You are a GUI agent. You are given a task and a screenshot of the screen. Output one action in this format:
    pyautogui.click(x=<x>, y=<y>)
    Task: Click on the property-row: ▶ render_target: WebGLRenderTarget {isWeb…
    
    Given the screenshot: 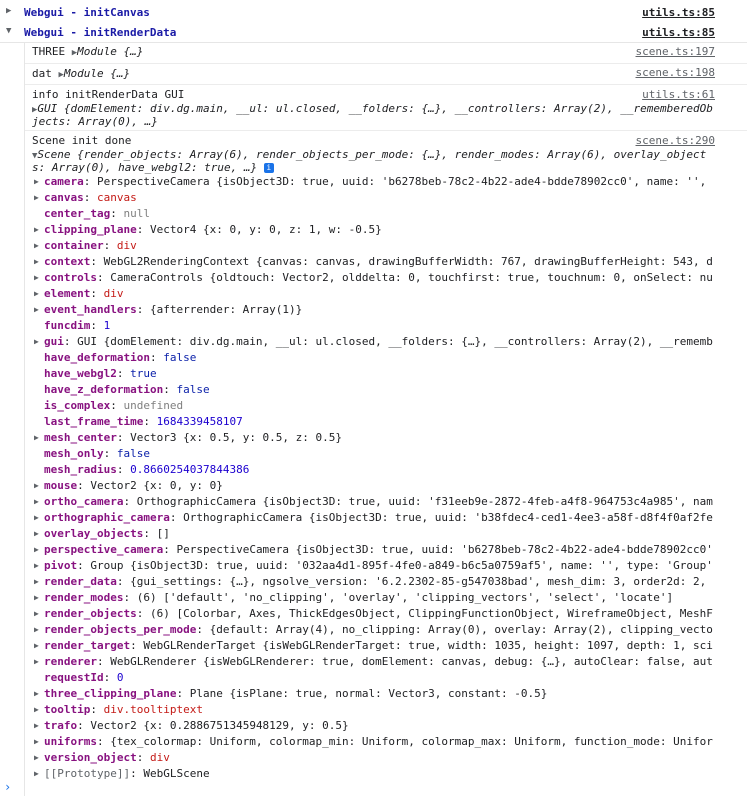 What is the action you would take?
    pyautogui.click(x=373, y=646)
    